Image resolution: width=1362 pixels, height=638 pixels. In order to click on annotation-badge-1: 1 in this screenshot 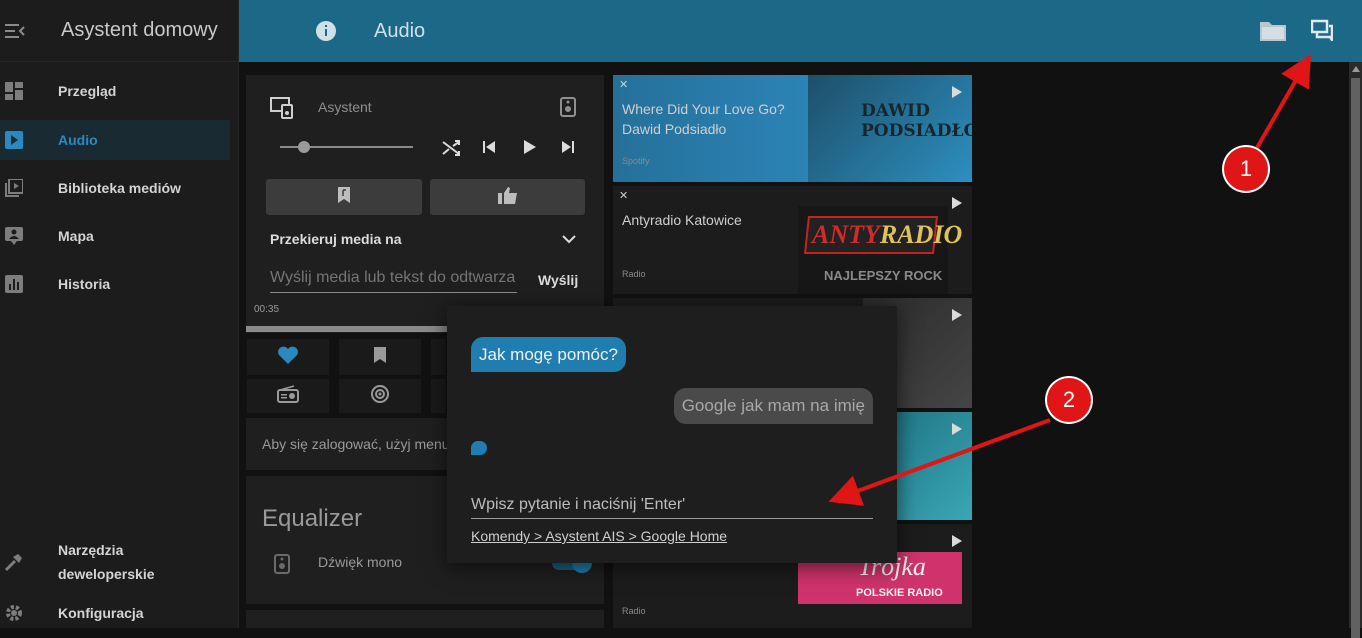, I will do `click(1246, 169)`.